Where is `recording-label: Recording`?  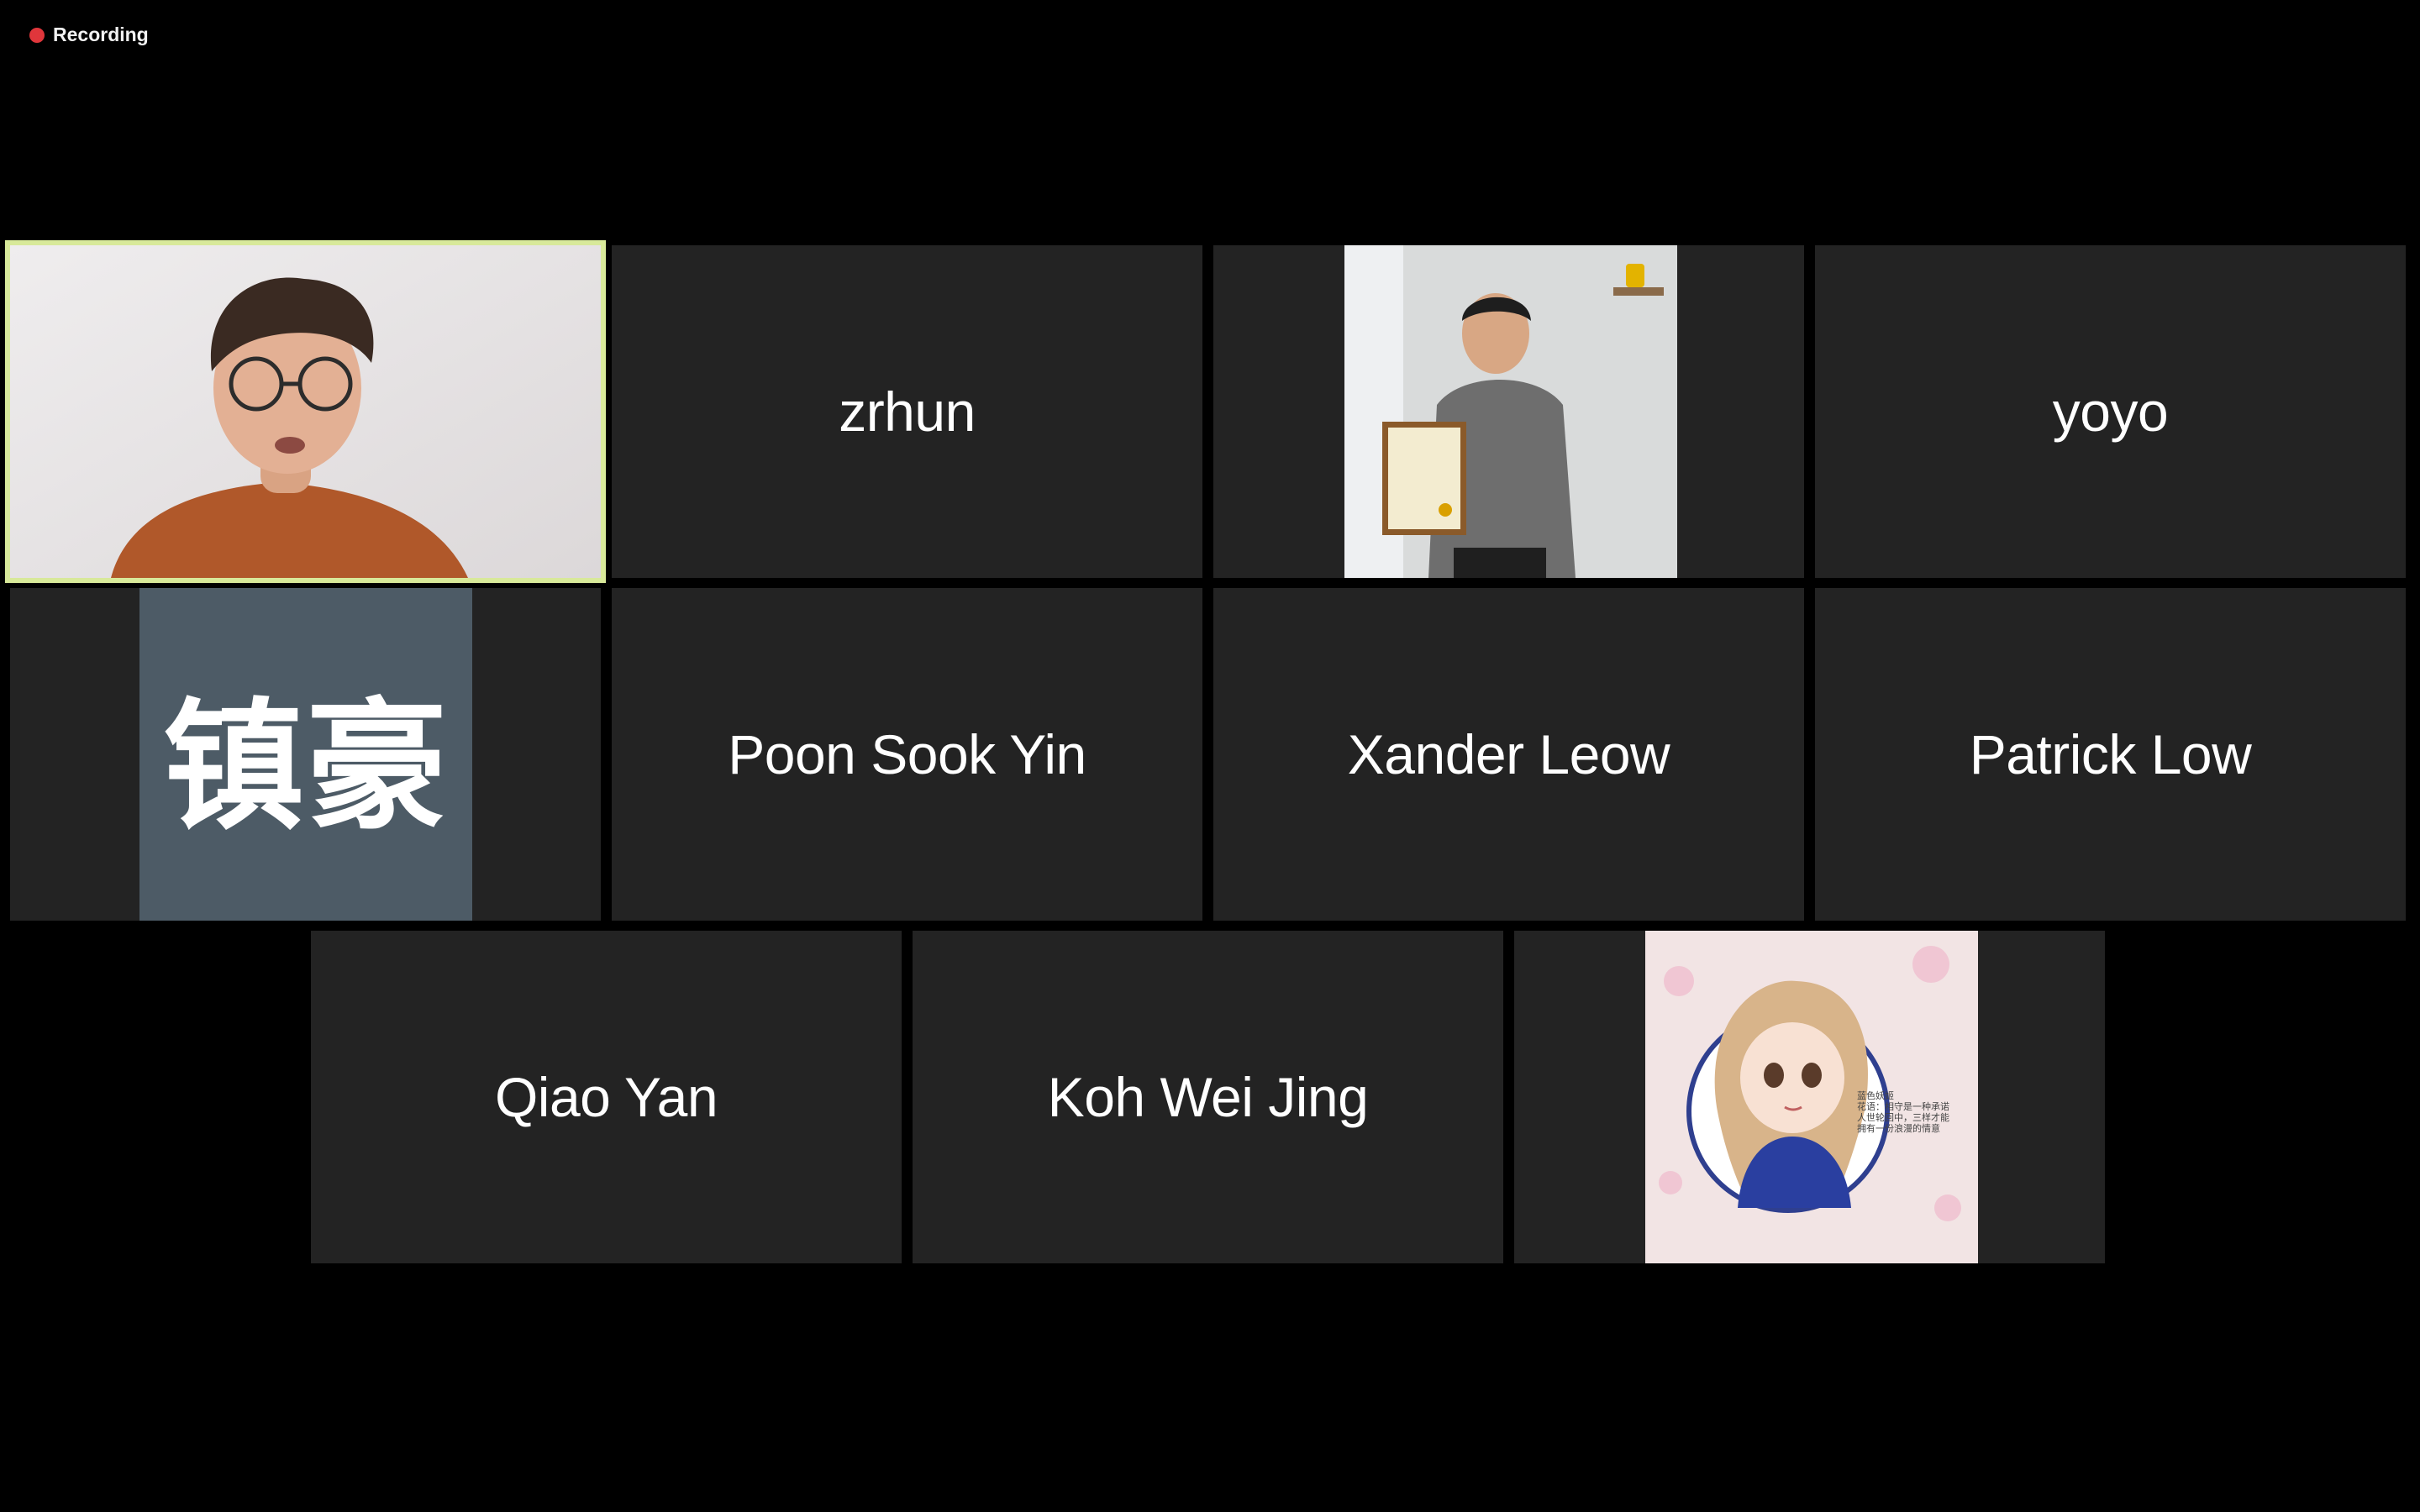 recording-label: Recording is located at coordinates (101, 34).